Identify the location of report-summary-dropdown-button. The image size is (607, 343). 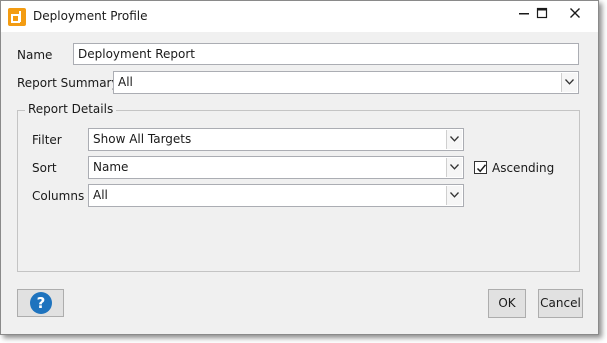
(569, 82).